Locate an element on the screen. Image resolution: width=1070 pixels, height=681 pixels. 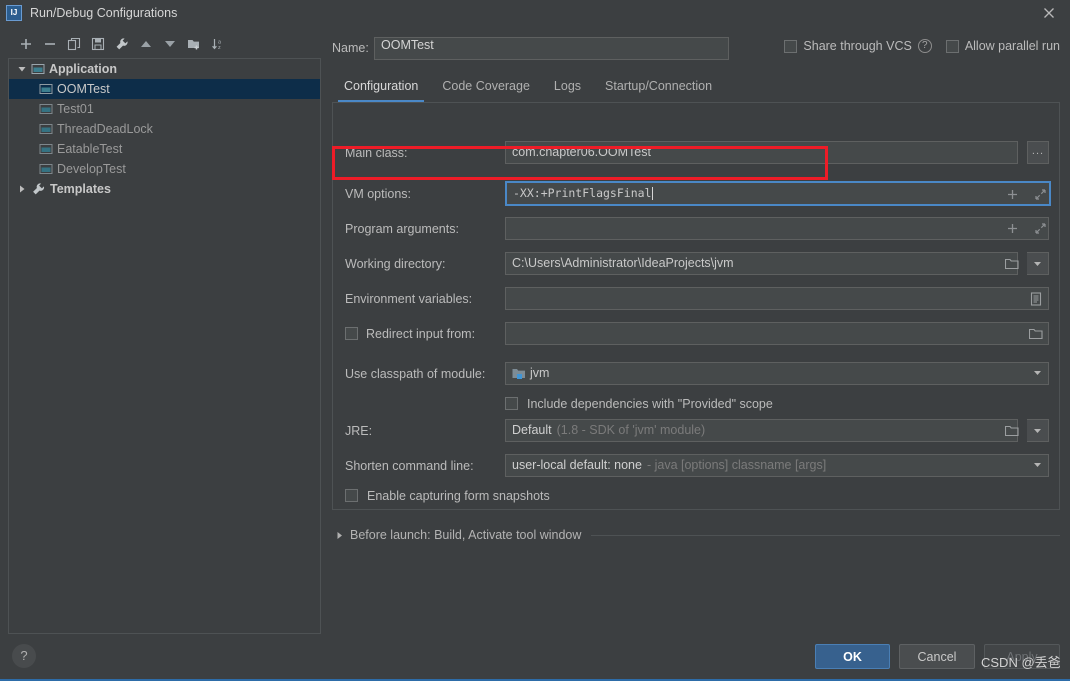
classpath-module-combo: jvm is located at coordinates (777, 373).